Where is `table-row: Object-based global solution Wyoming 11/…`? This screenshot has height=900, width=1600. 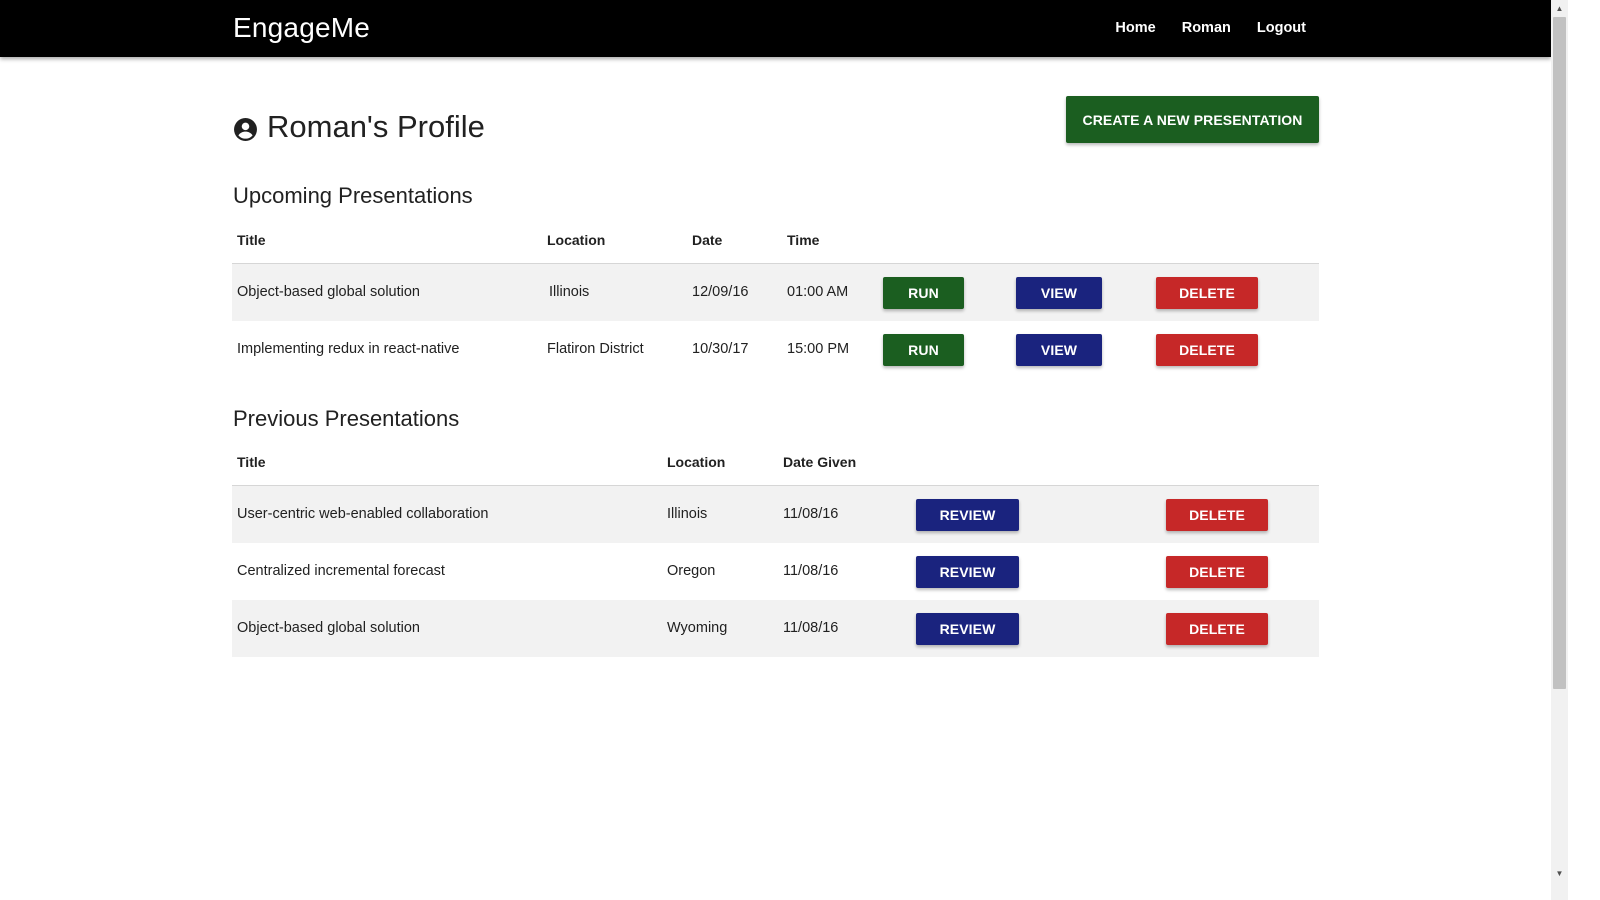
table-row: Object-based global solution Wyoming 11/… is located at coordinates (775, 628).